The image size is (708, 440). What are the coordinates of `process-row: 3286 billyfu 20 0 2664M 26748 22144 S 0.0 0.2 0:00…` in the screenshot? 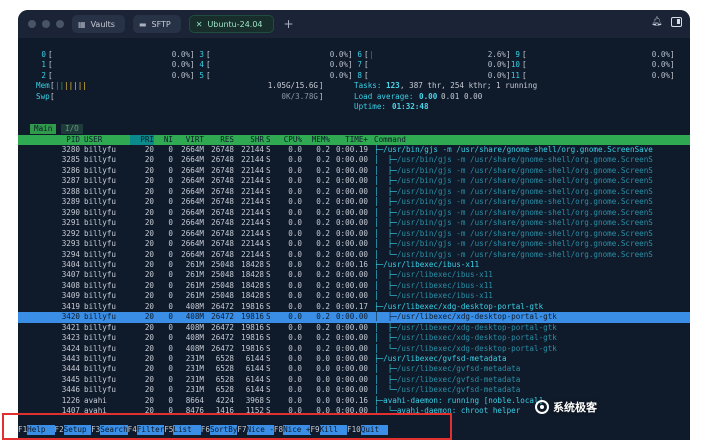 It's located at (354, 171).